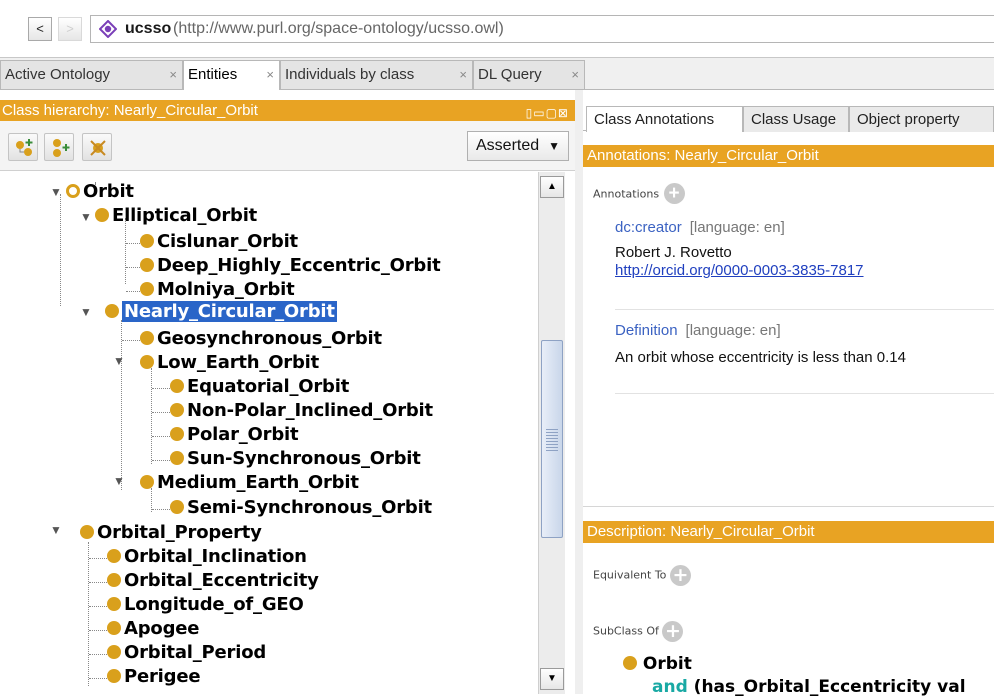 The height and width of the screenshot is (697, 994). I want to click on tab-active-ontology: Active Ontology ×, so click(91, 74).